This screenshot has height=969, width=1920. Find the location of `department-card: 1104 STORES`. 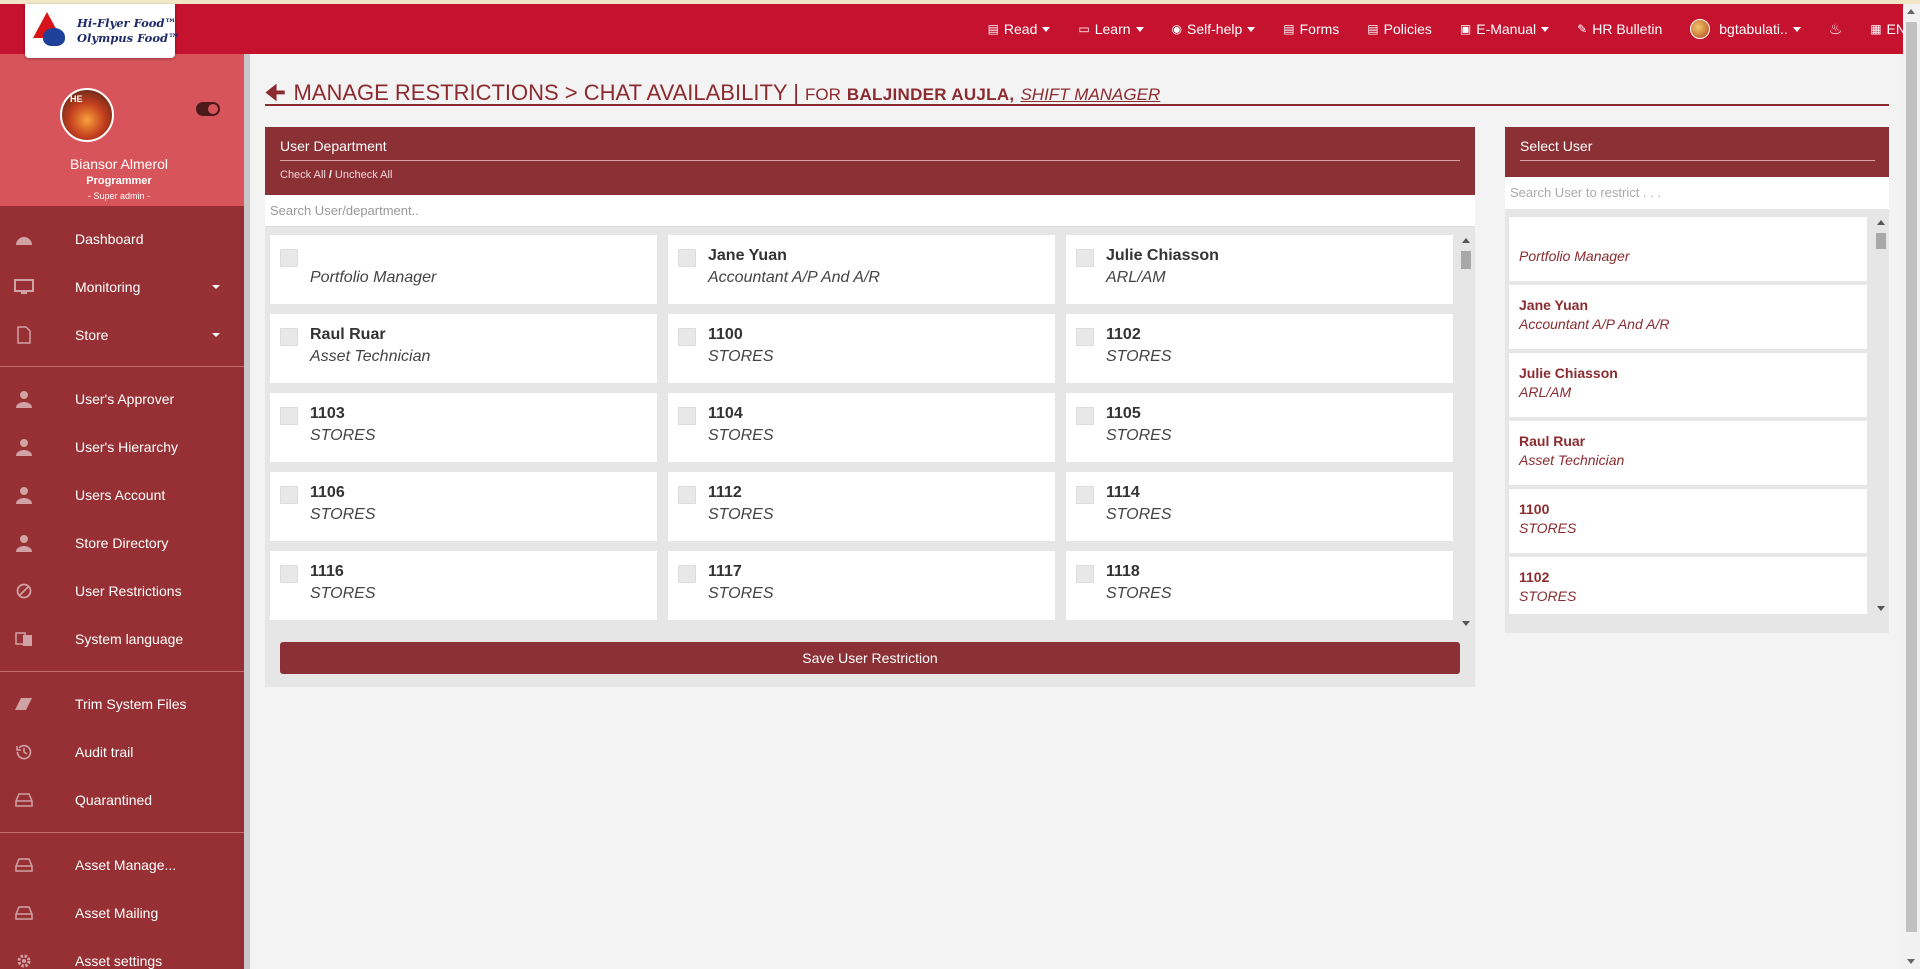

department-card: 1104 STORES is located at coordinates (861, 427).